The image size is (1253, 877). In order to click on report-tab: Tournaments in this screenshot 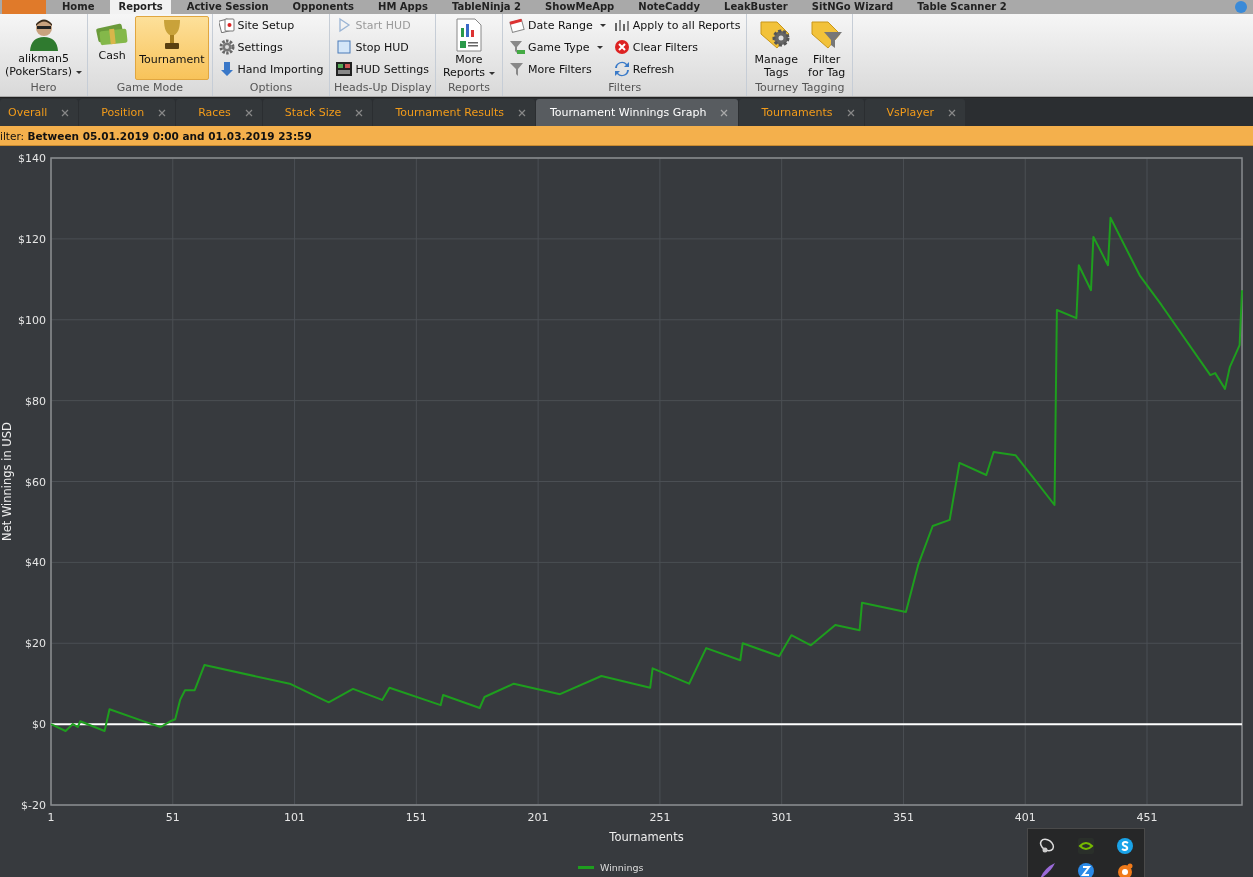, I will do `click(801, 113)`.